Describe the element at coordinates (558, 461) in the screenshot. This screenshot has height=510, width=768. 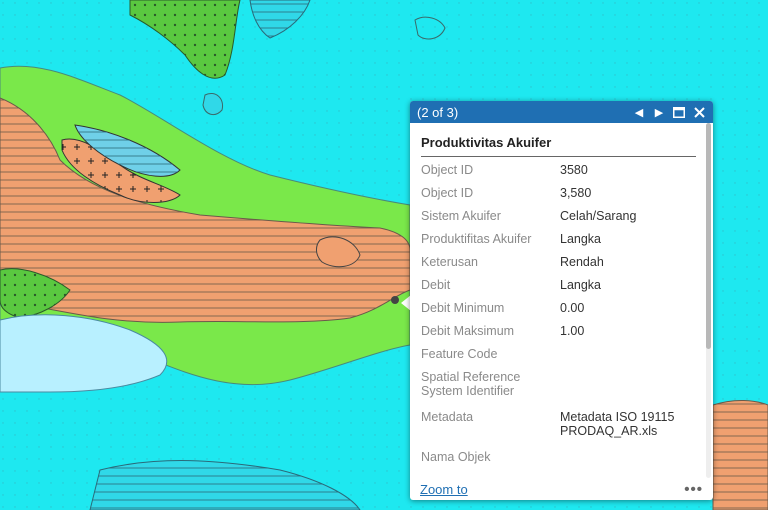
I see `attribute-row: Nama Objek` at that location.